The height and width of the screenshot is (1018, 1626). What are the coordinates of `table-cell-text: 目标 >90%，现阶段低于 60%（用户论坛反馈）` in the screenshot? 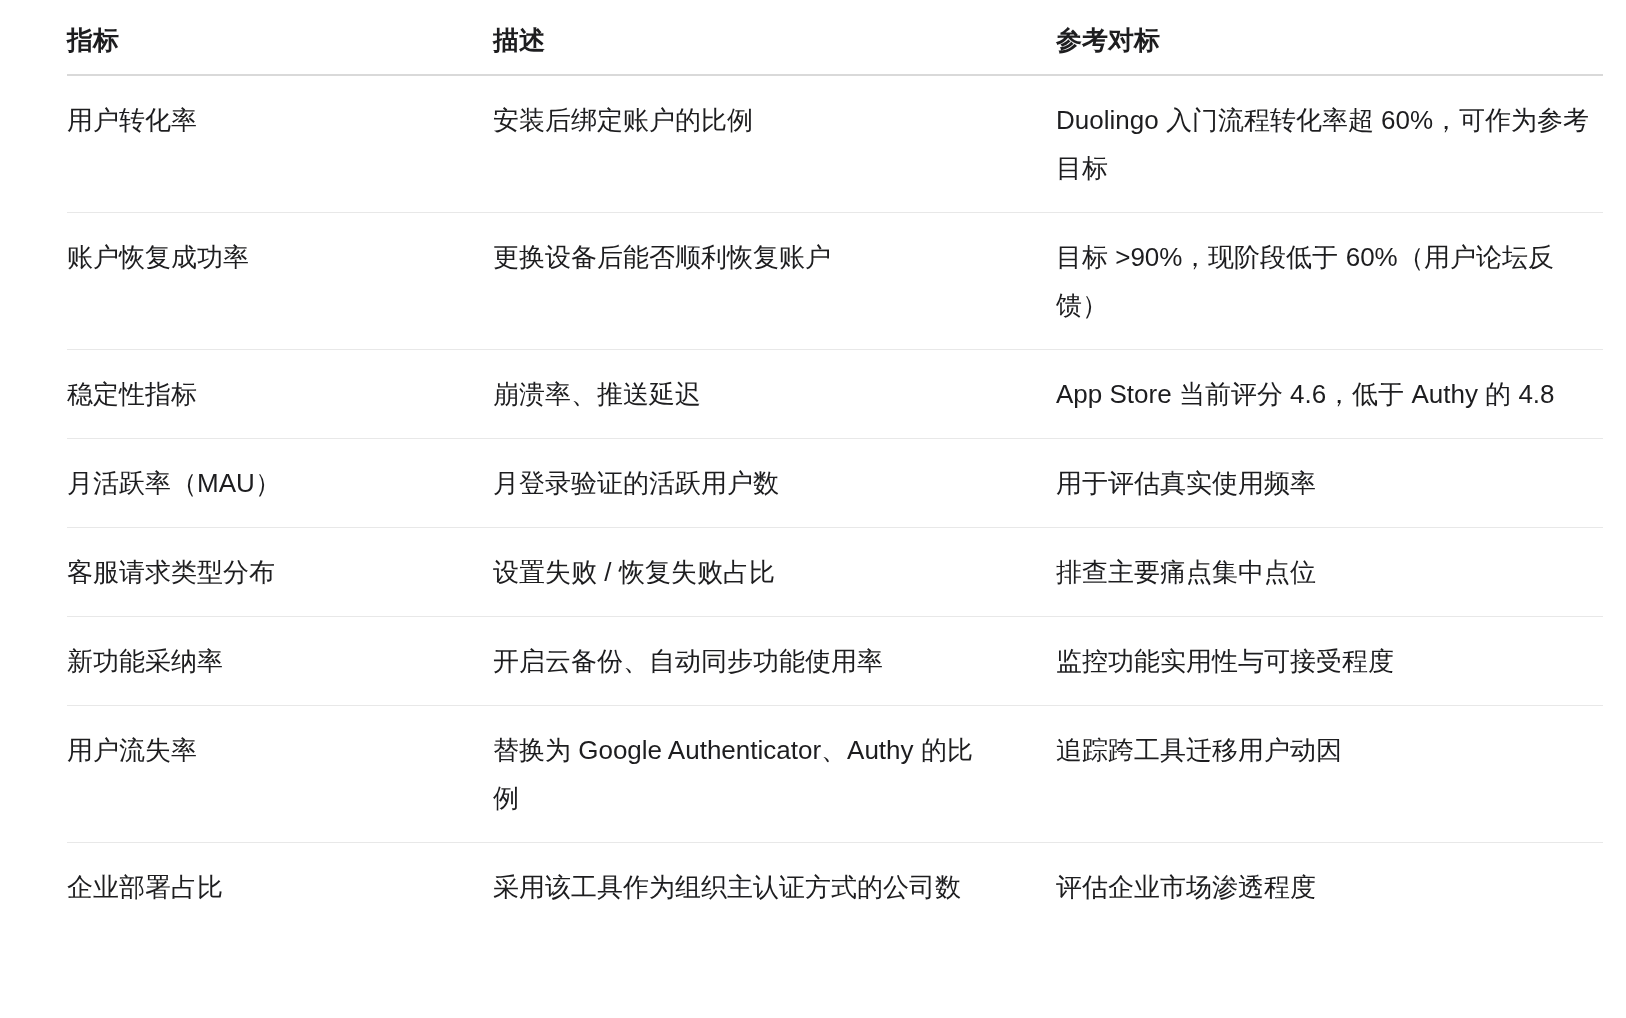 It's located at (1305, 281).